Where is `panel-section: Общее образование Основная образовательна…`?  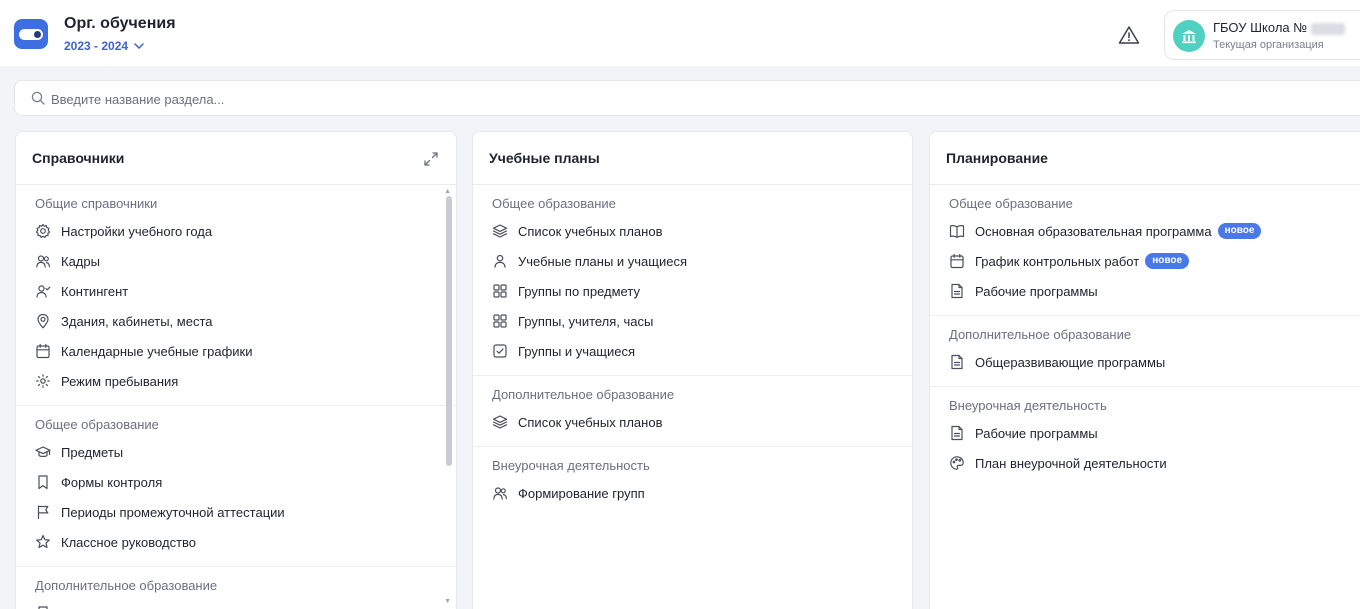 panel-section: Общее образование Основная образовательна… is located at coordinates (1145, 250).